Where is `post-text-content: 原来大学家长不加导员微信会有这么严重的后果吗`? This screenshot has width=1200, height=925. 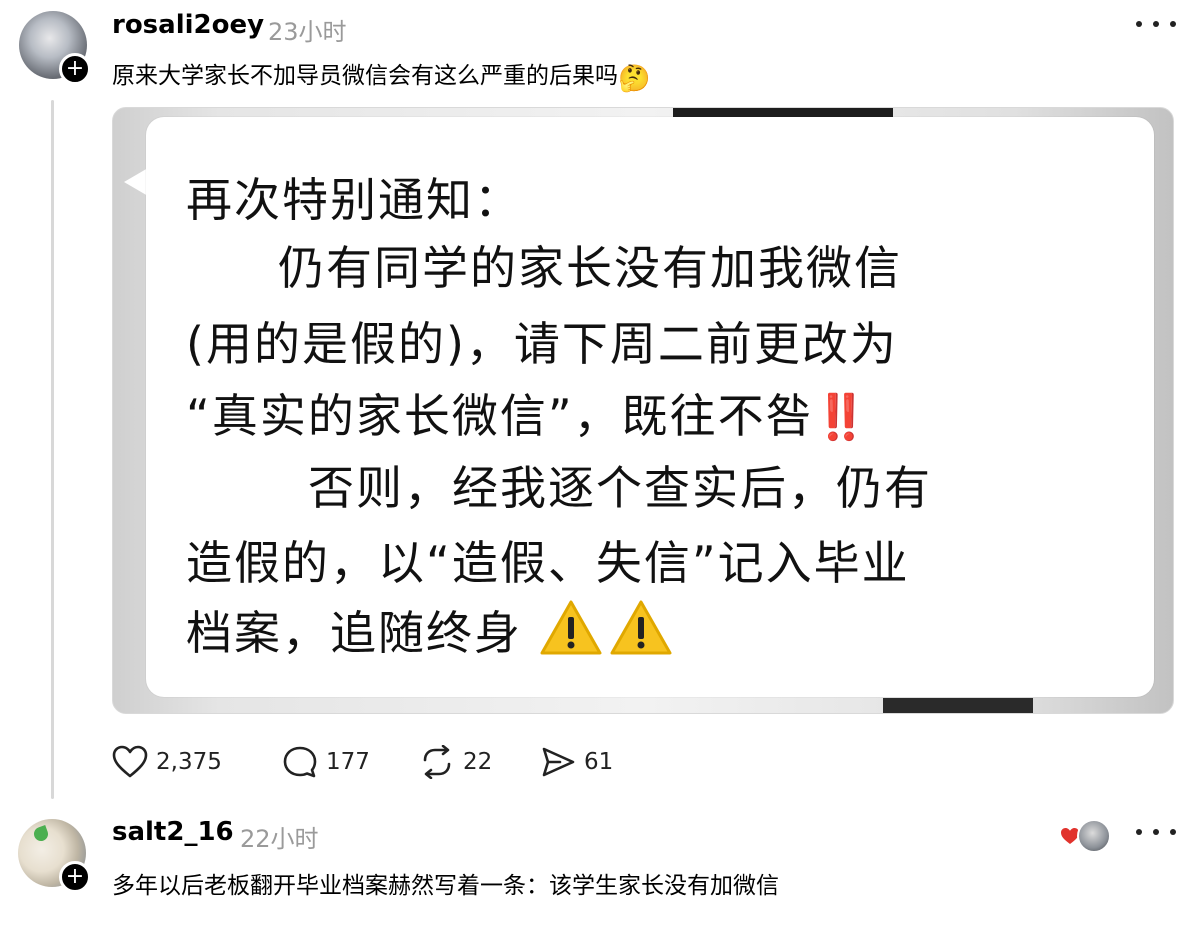
post-text-content: 原来大学家长不加导员微信会有这么严重的后果吗 is located at coordinates (365, 76).